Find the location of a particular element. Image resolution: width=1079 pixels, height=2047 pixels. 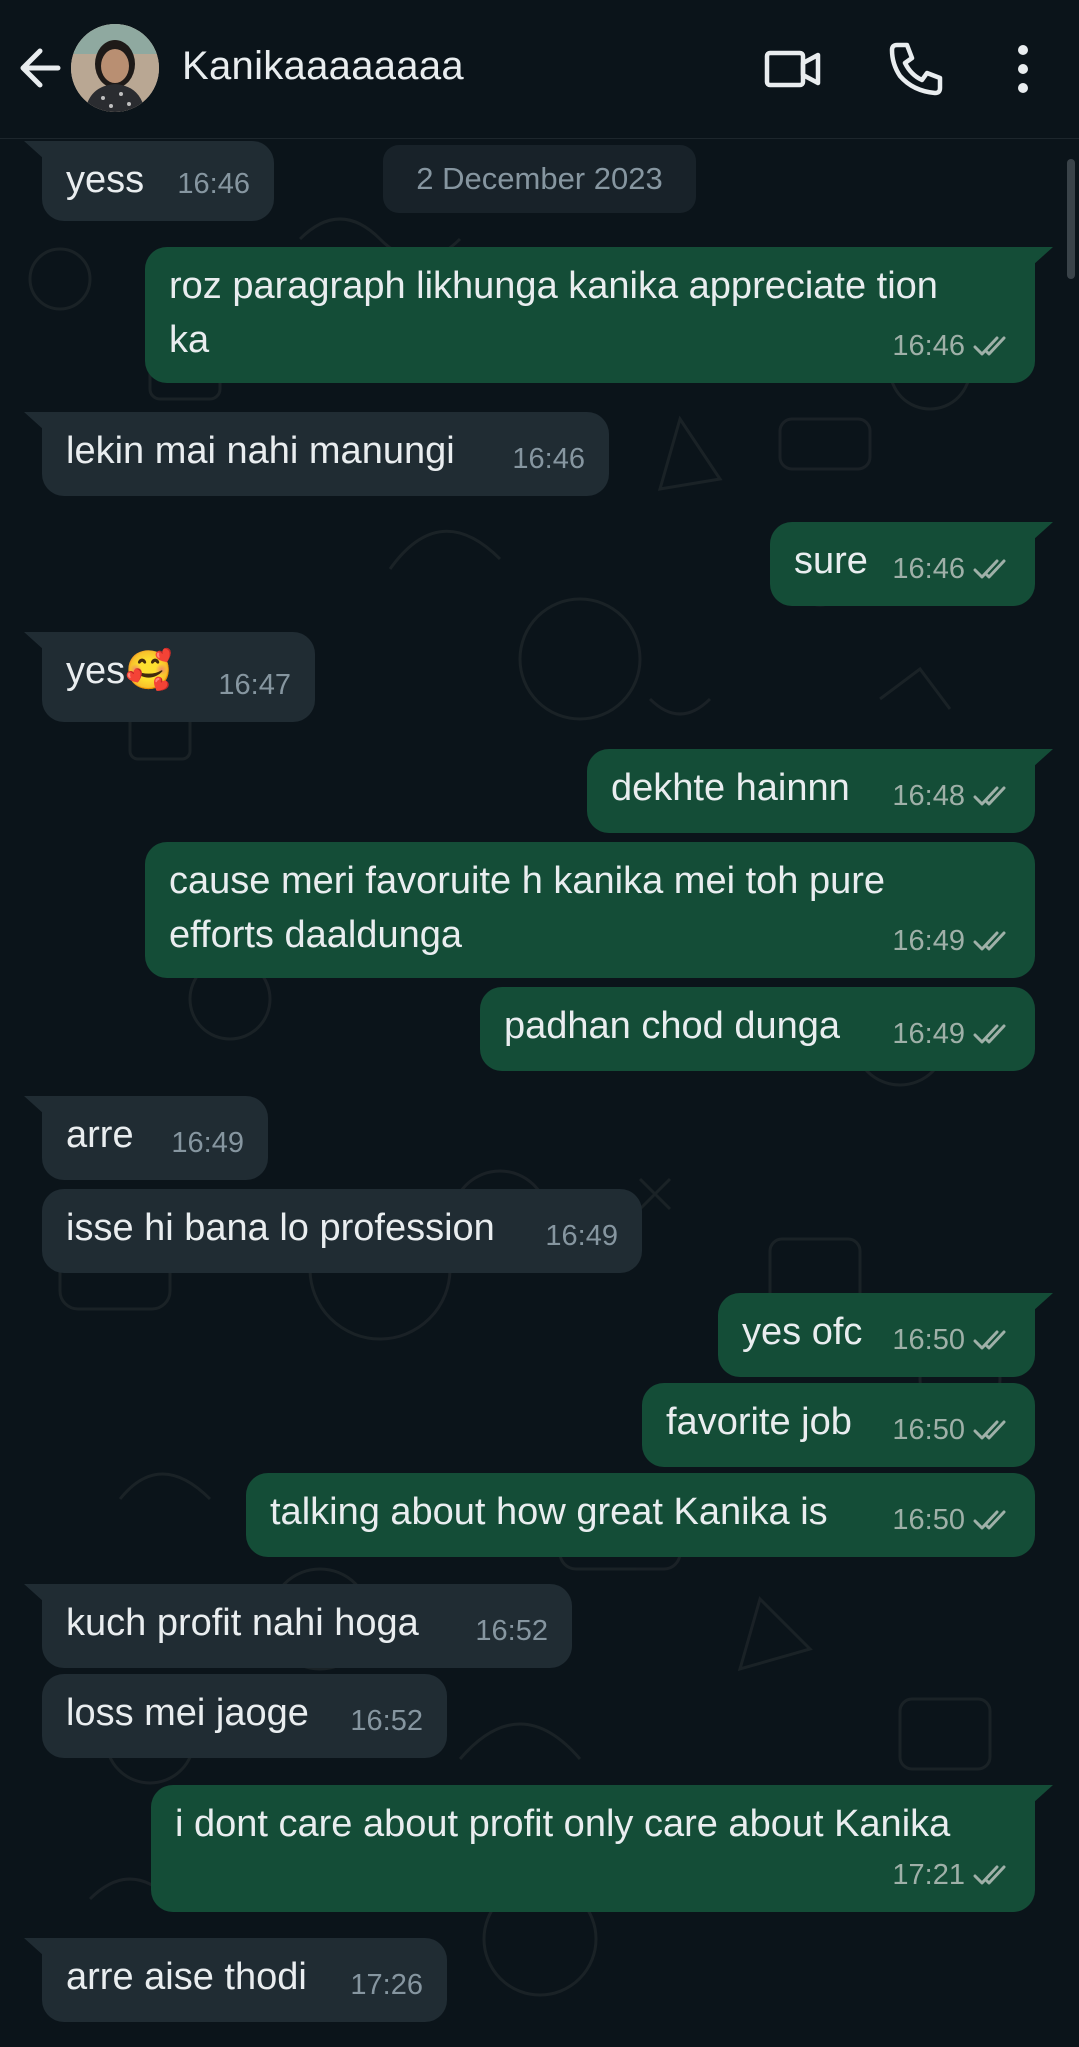

outgoing-message: favorite job 16:50 is located at coordinates (838, 1425).